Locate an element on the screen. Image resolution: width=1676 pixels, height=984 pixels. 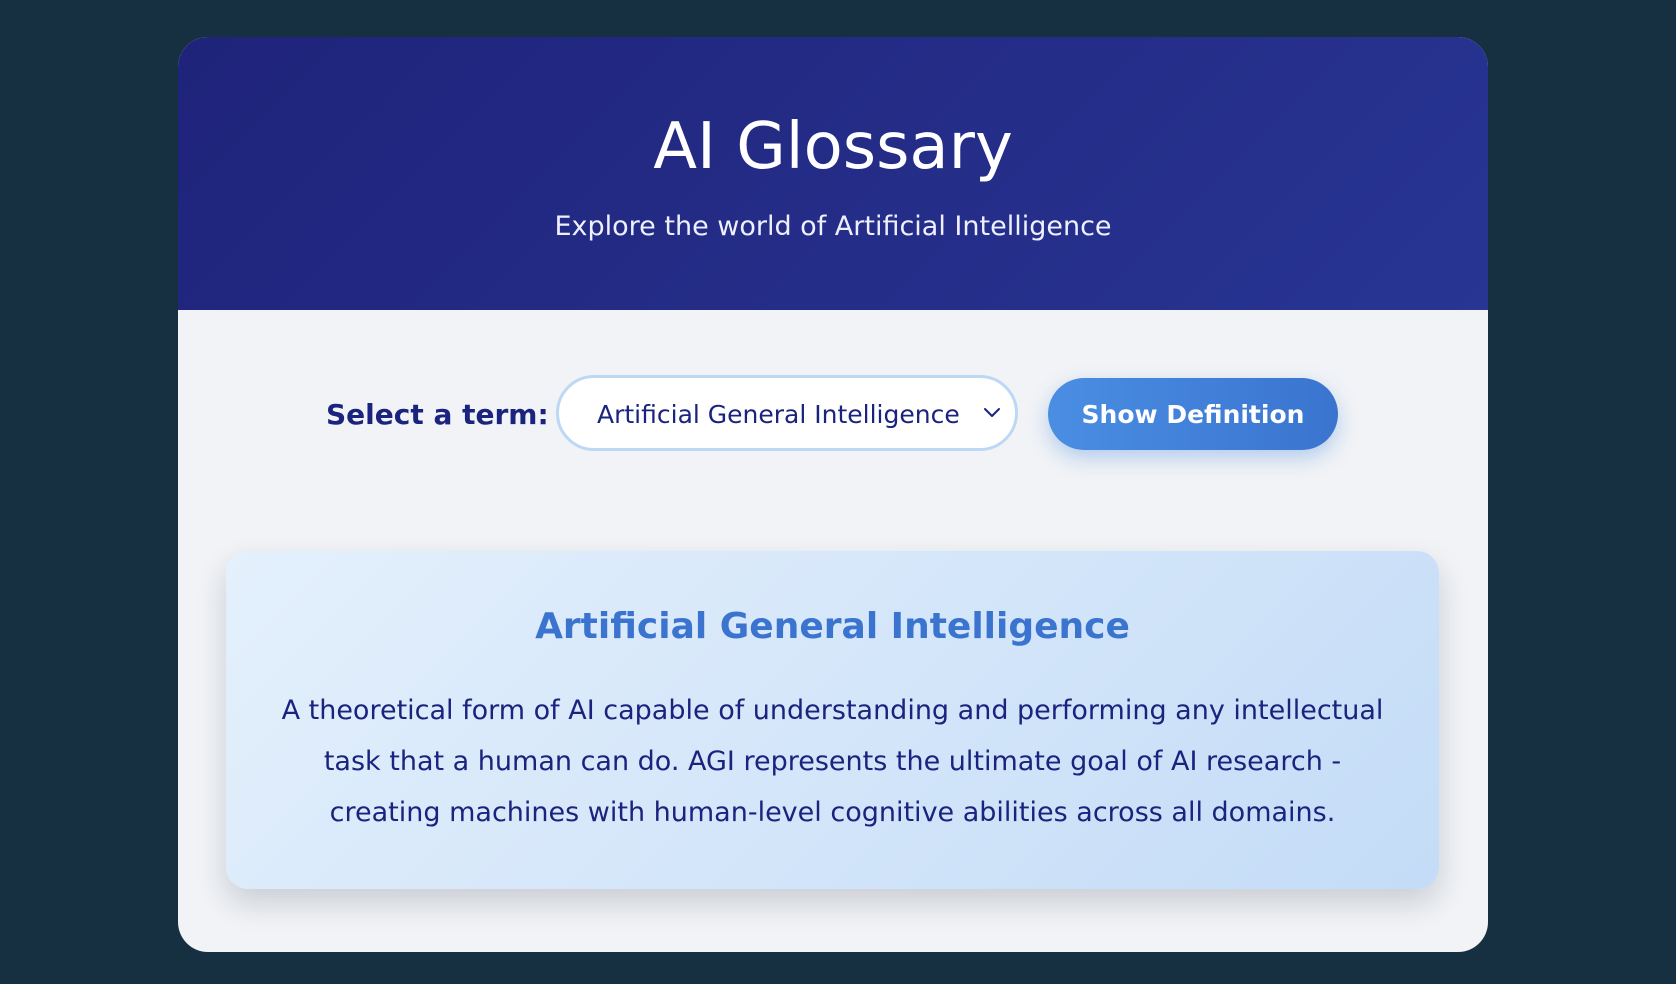
show-definition-button: Show Definition is located at coordinates (1193, 414).